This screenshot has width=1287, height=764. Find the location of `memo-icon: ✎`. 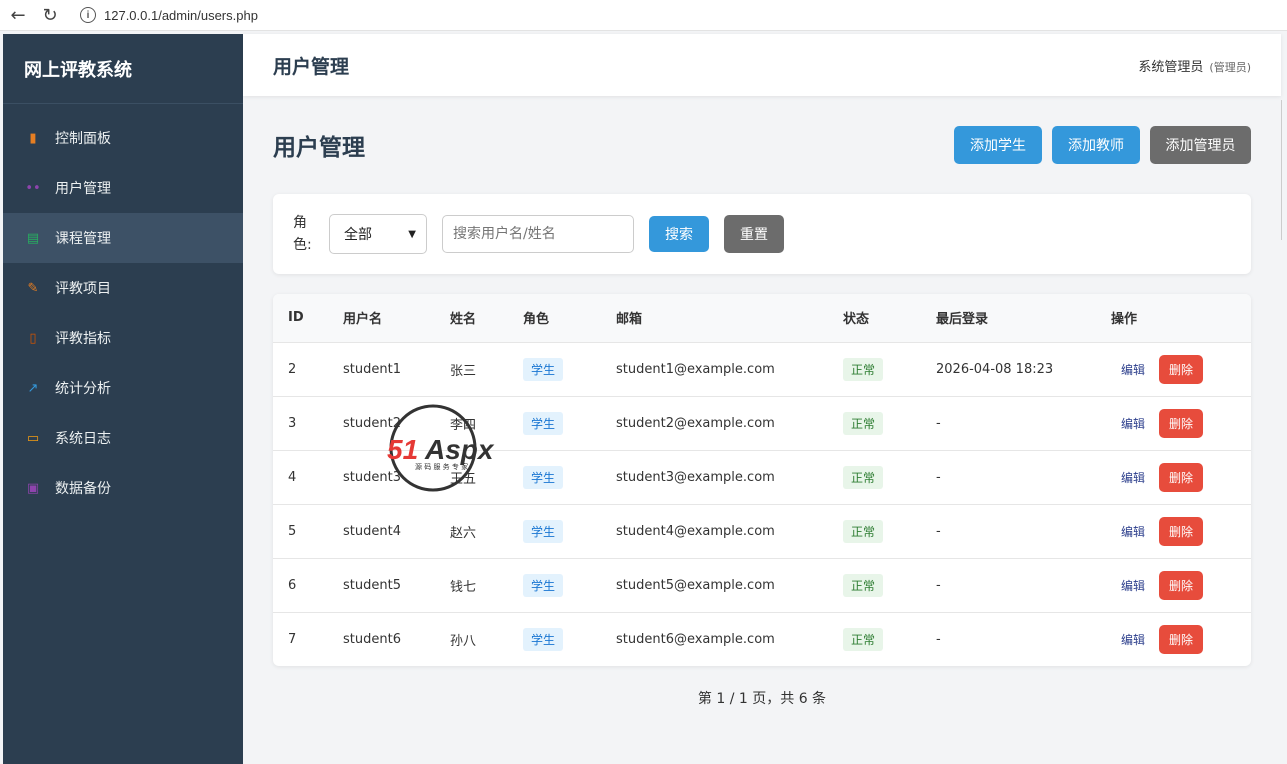

memo-icon: ✎ is located at coordinates (33, 288).